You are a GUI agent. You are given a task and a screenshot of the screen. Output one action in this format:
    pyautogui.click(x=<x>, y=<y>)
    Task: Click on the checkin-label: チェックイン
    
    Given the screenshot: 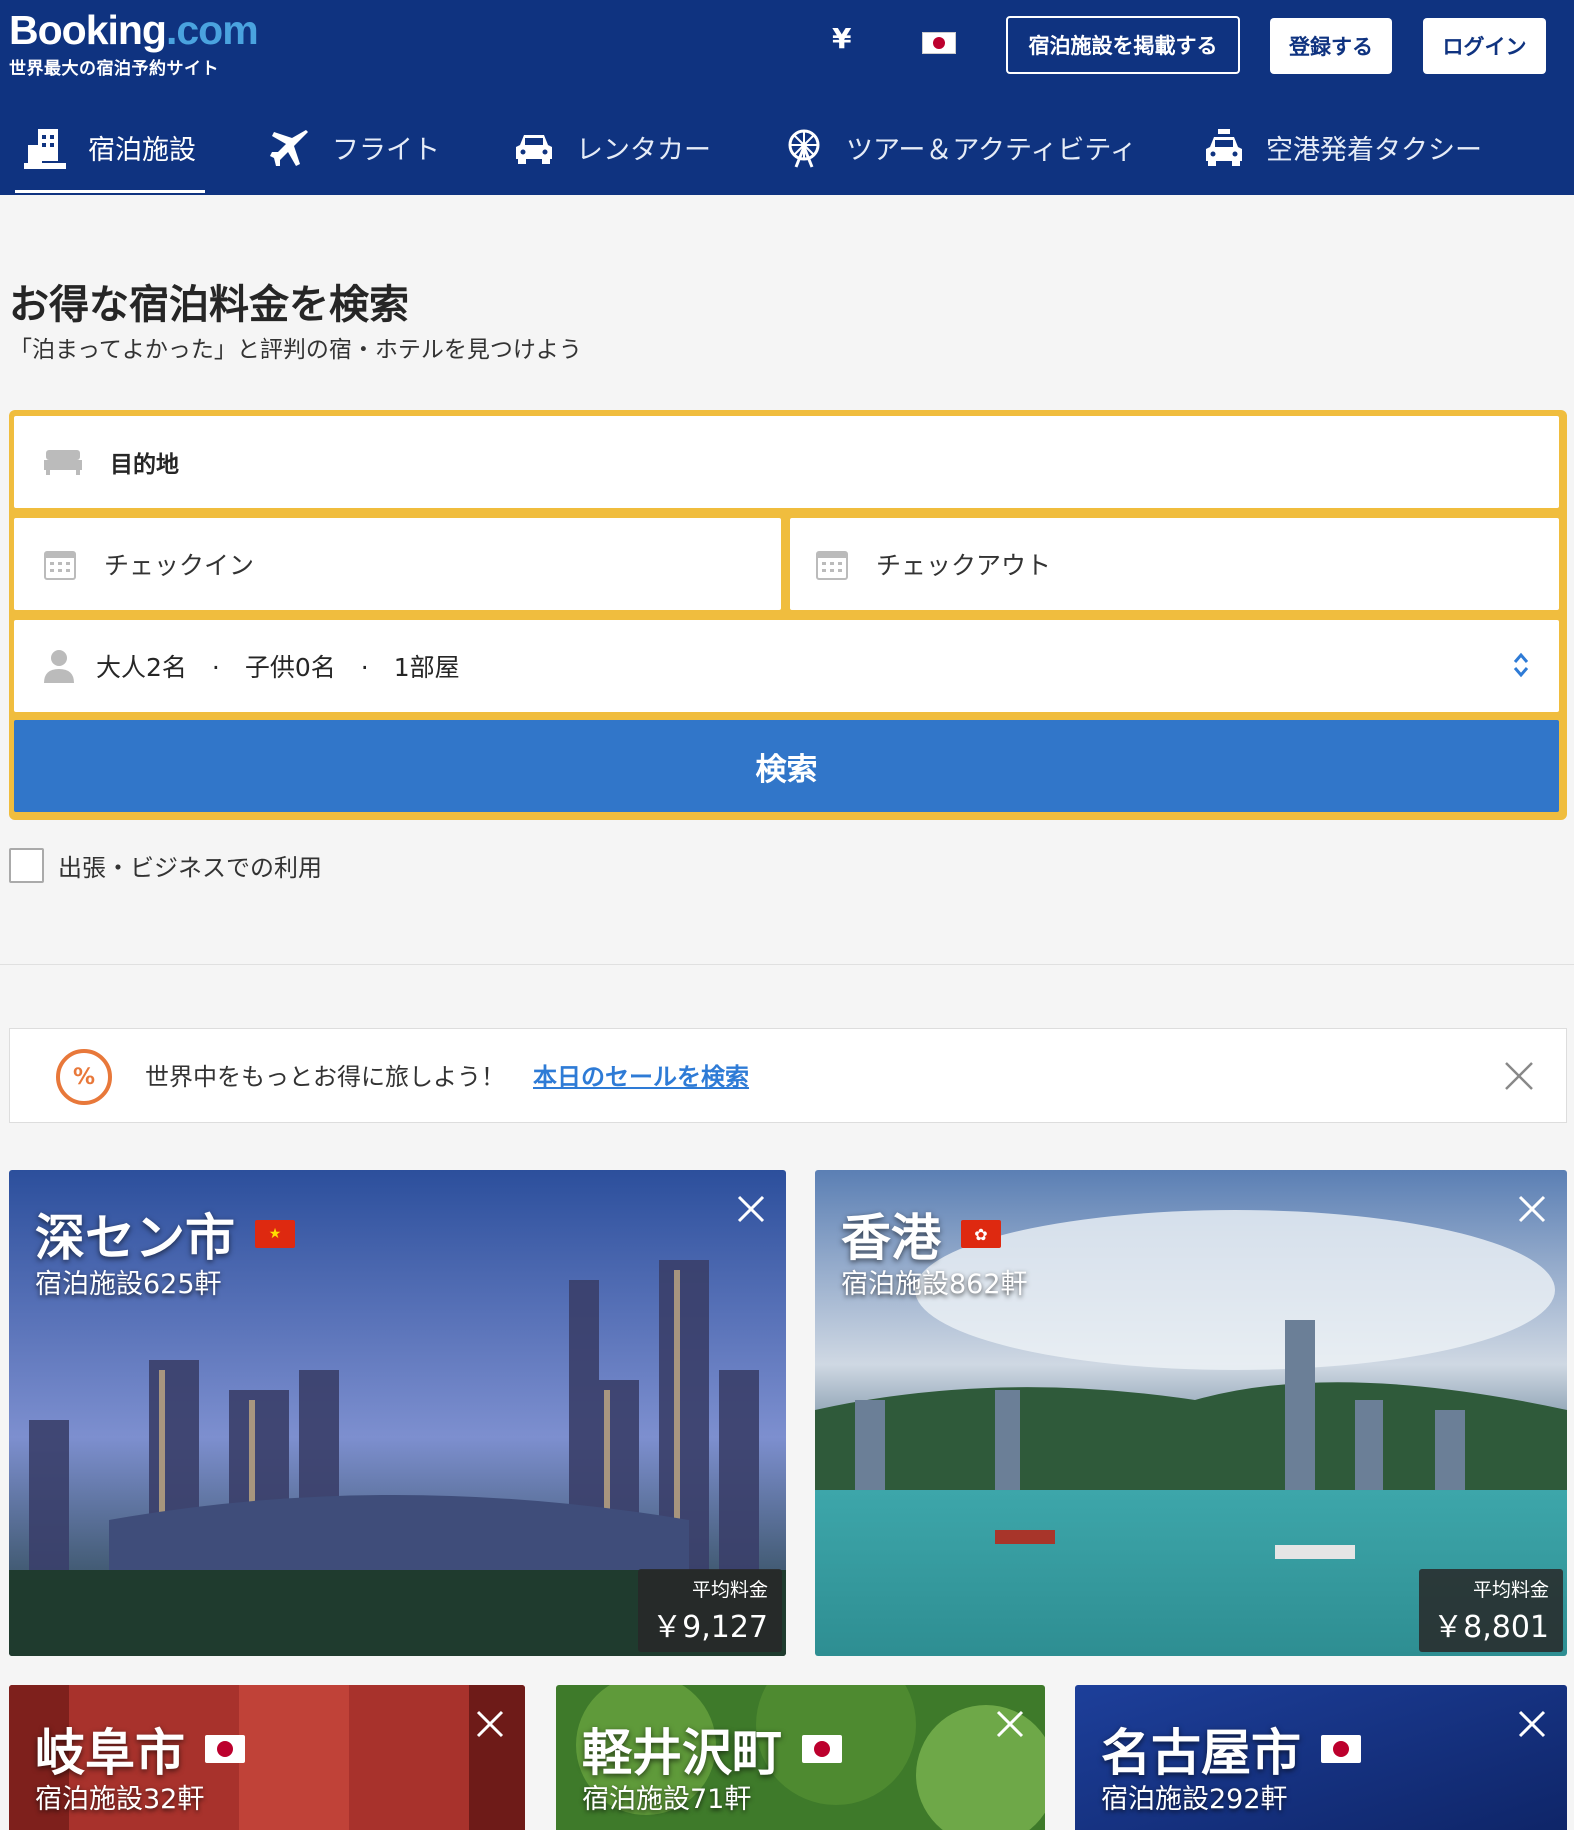 What is the action you would take?
    pyautogui.click(x=179, y=565)
    